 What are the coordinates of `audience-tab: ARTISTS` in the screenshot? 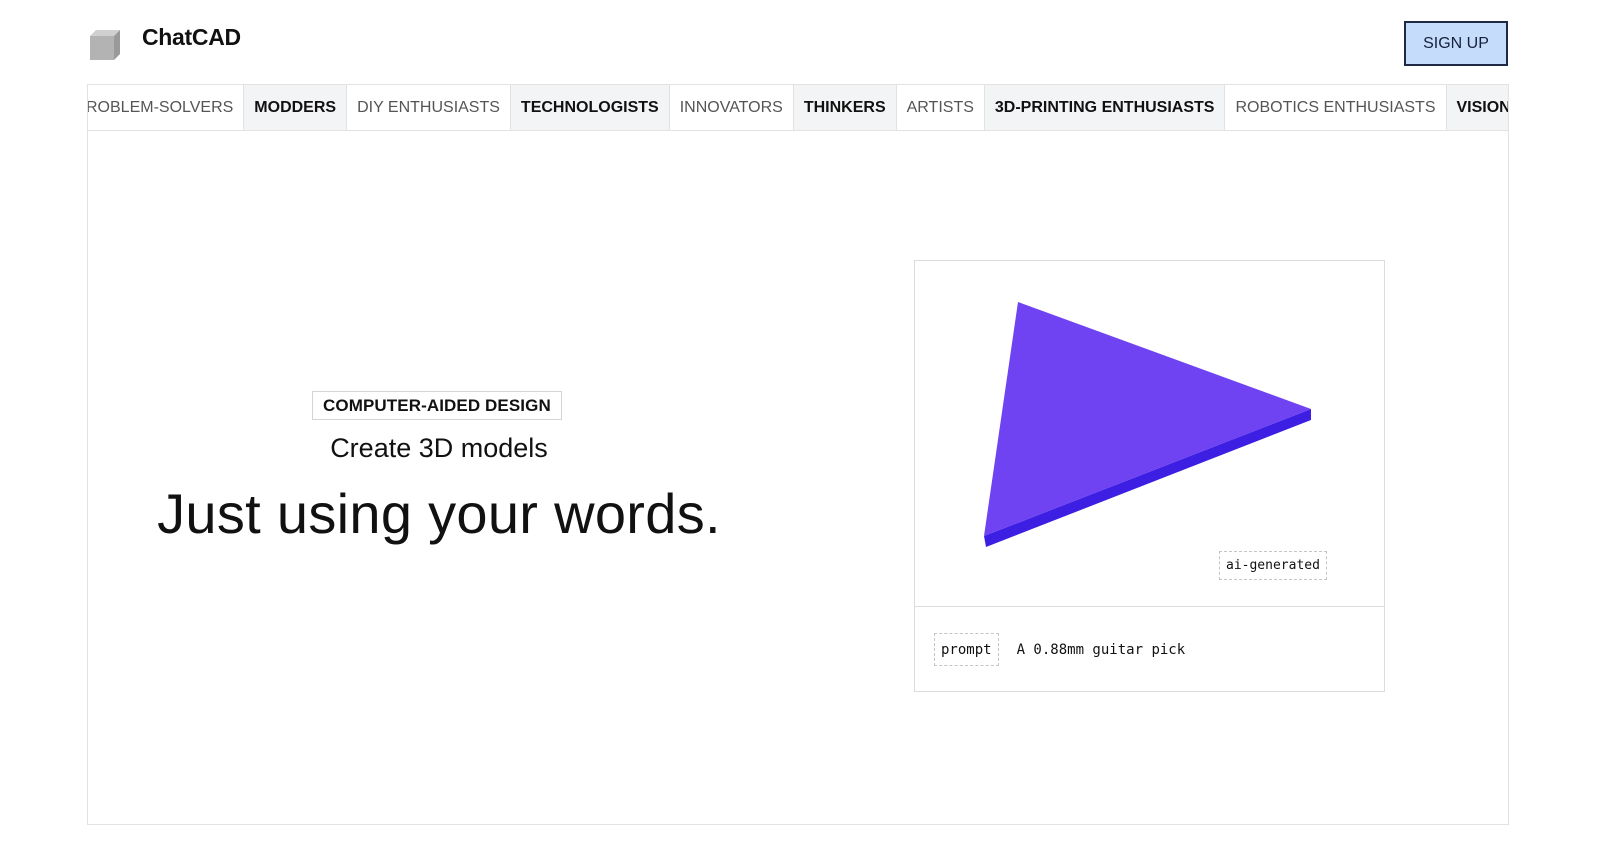 It's located at (941, 107).